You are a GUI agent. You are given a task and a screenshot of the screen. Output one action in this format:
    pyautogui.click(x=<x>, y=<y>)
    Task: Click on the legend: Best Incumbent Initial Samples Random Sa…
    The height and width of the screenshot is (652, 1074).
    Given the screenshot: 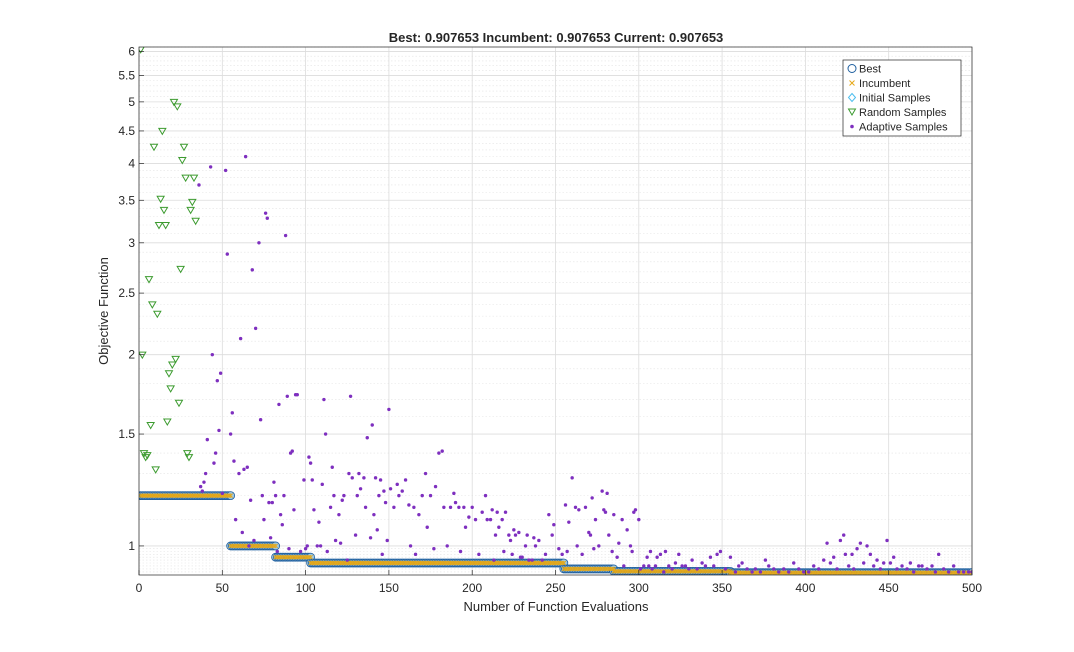 What is the action you would take?
    pyautogui.click(x=902, y=98)
    